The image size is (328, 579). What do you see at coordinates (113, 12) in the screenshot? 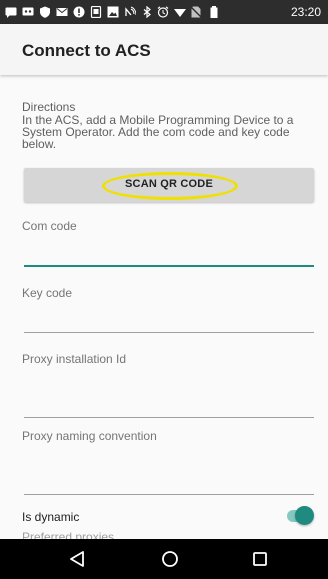
I see `image-icon` at bounding box center [113, 12].